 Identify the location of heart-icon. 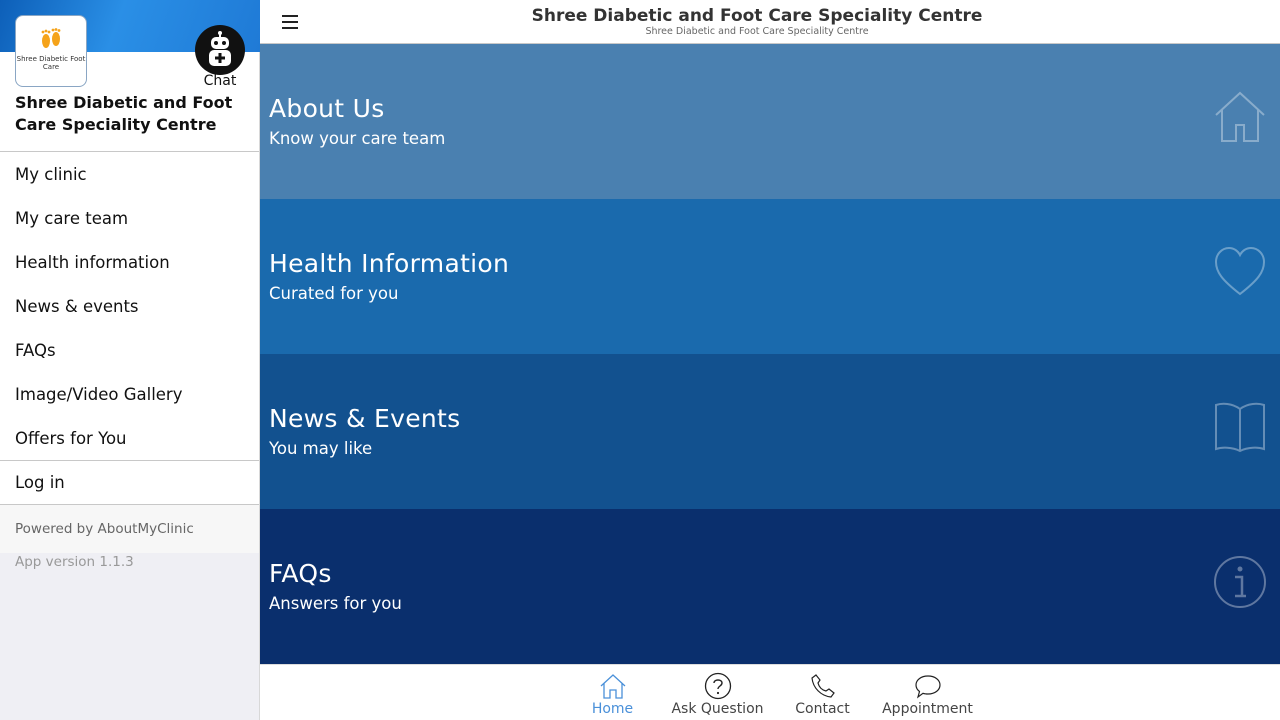
(1240, 271).